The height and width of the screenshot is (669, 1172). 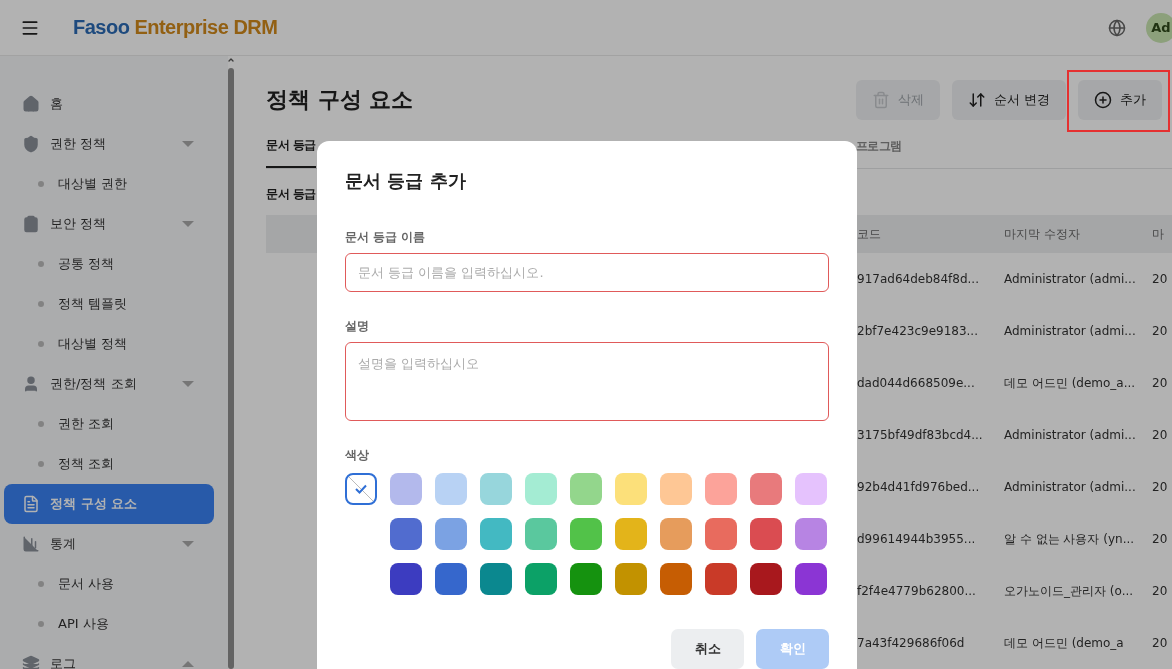 What do you see at coordinates (31, 224) in the screenshot?
I see `clipboard-icon` at bounding box center [31, 224].